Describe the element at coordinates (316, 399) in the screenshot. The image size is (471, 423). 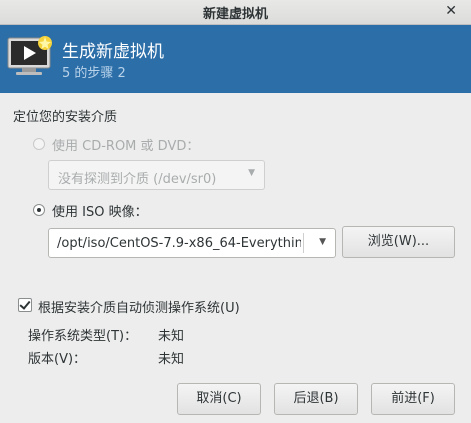
I see `back-button: 后退(B)` at that location.